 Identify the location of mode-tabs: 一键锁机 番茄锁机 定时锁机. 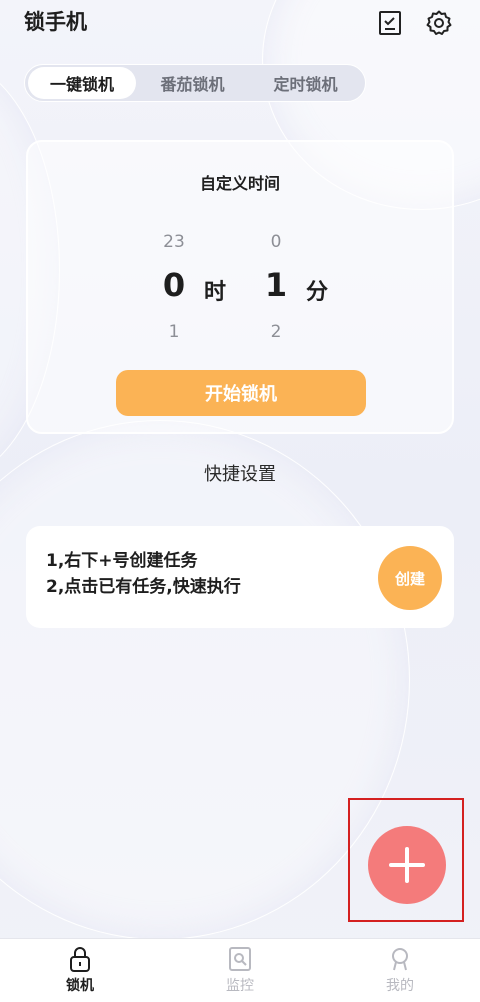
(195, 83).